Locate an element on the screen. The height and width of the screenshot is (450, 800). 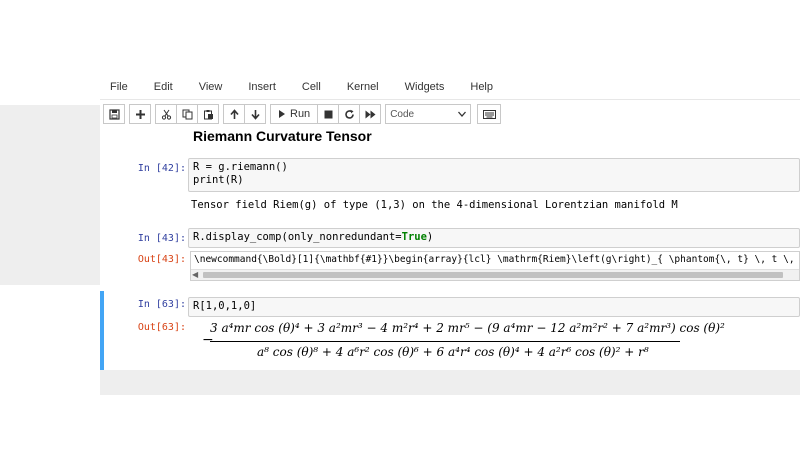
cut-button is located at coordinates (166, 114).